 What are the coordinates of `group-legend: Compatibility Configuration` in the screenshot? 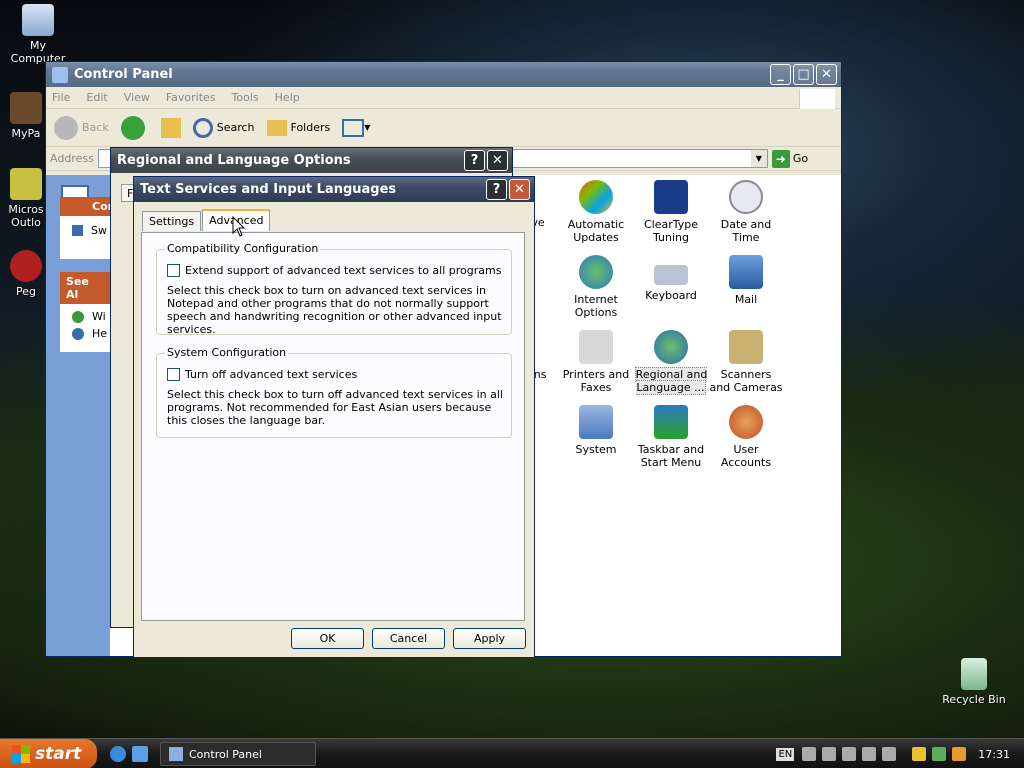 It's located at (243, 248).